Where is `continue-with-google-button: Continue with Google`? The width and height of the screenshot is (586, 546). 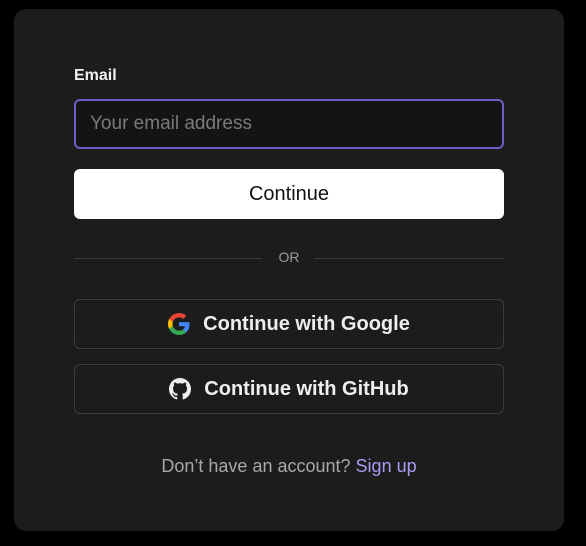 continue-with-google-button: Continue with Google is located at coordinates (289, 324).